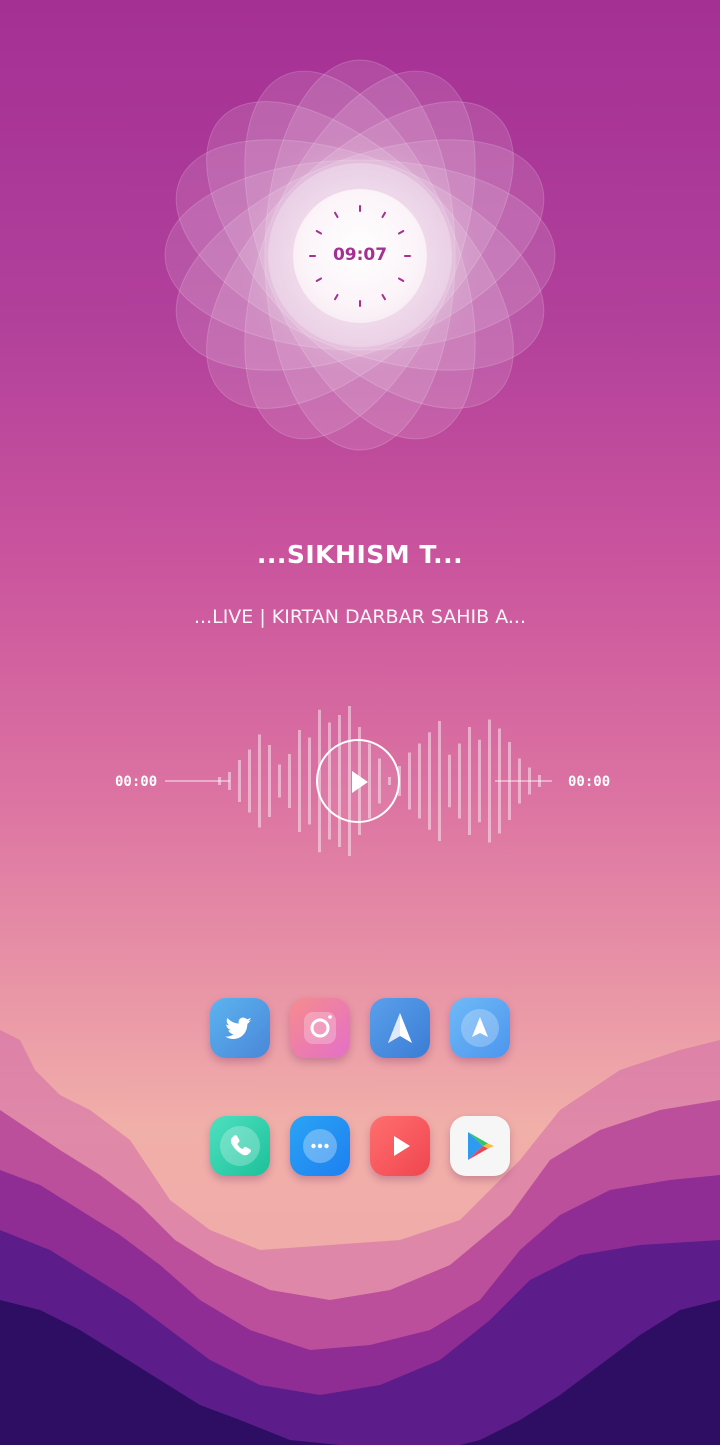  I want to click on chat-bubble-icon, so click(320, 1146).